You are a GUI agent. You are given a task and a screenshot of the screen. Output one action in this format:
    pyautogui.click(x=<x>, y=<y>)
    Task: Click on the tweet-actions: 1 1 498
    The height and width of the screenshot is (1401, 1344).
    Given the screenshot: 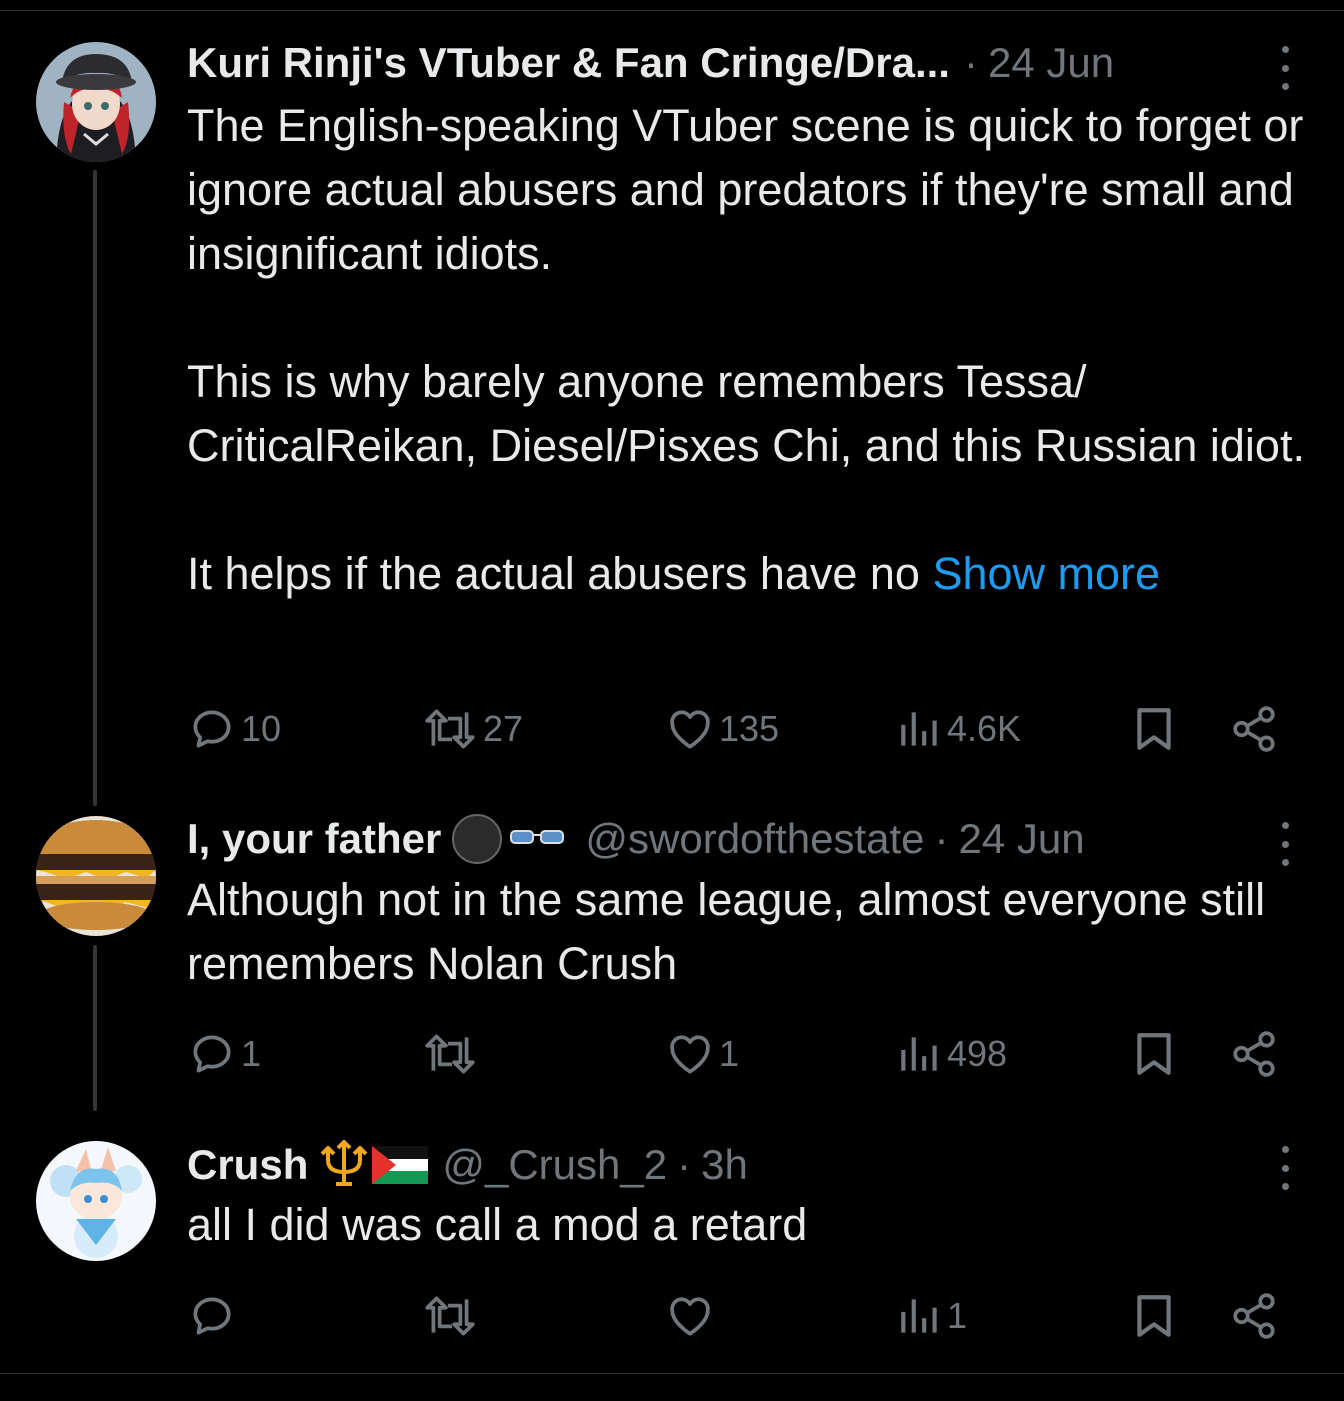 What is the action you would take?
    pyautogui.click(x=737, y=1054)
    